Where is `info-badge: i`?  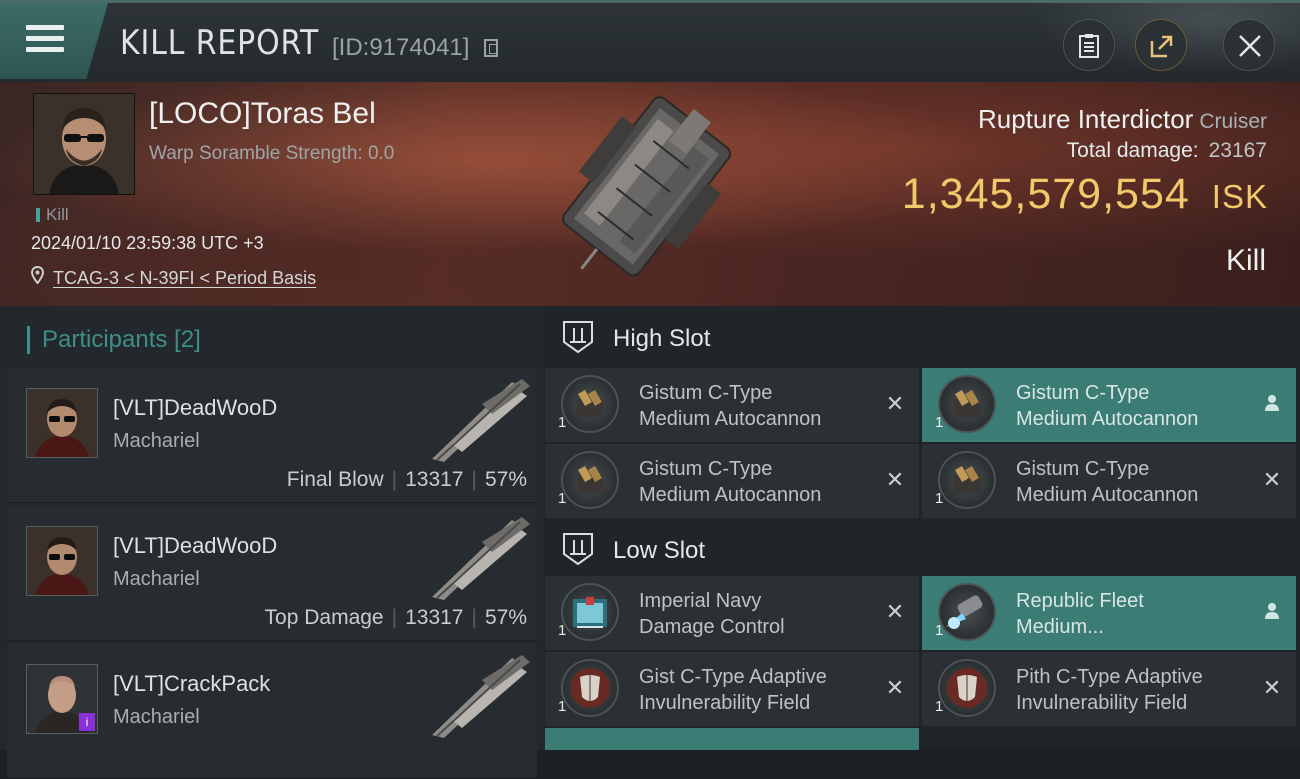
info-badge: i is located at coordinates (87, 722).